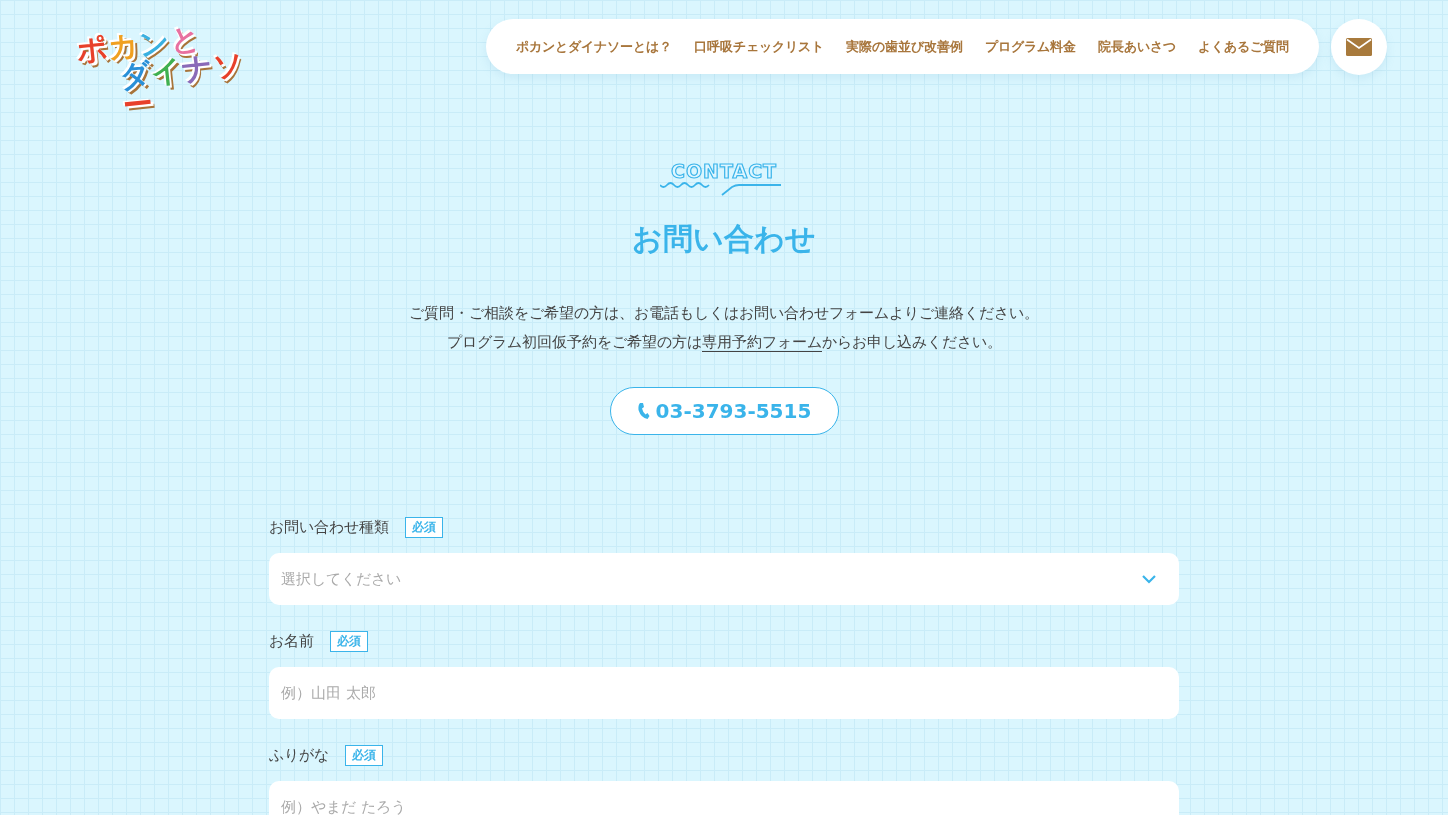  I want to click on logo: ポカンと ダイナソー, so click(165, 72).